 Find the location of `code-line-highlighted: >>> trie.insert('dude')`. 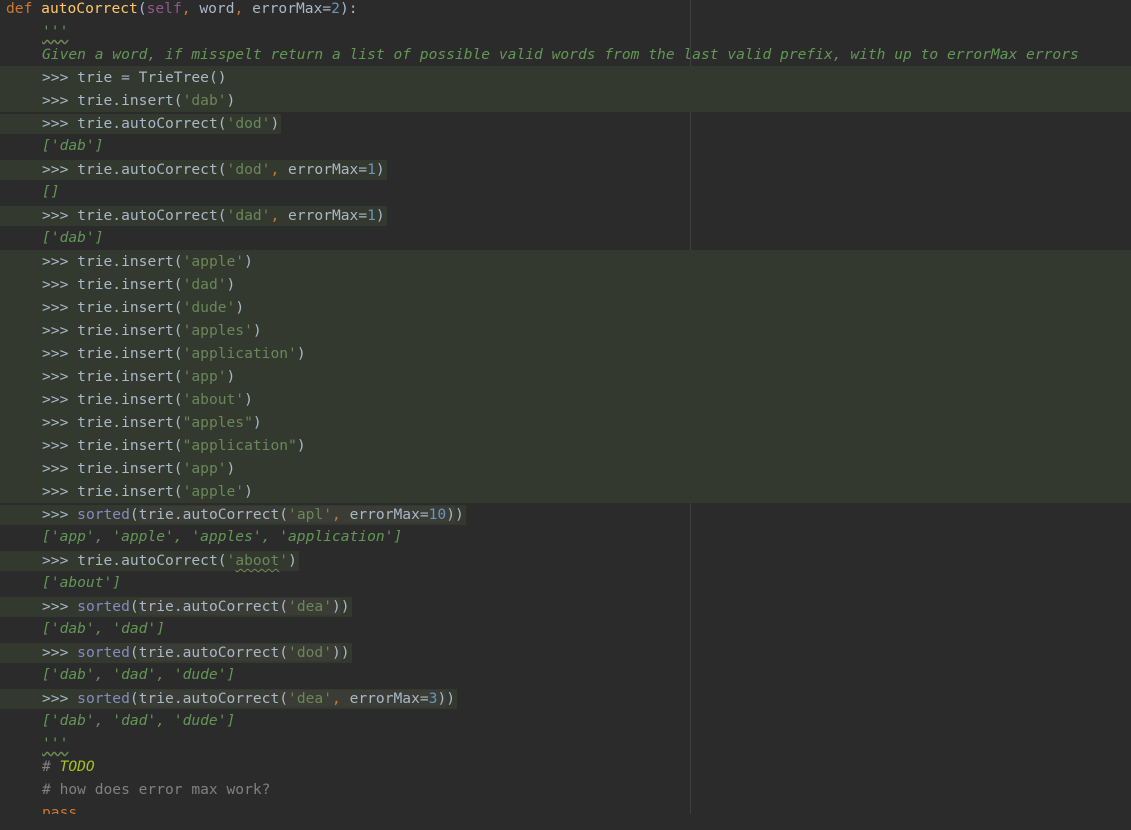

code-line-highlighted: >>> trie.insert('dude') is located at coordinates (565, 307).